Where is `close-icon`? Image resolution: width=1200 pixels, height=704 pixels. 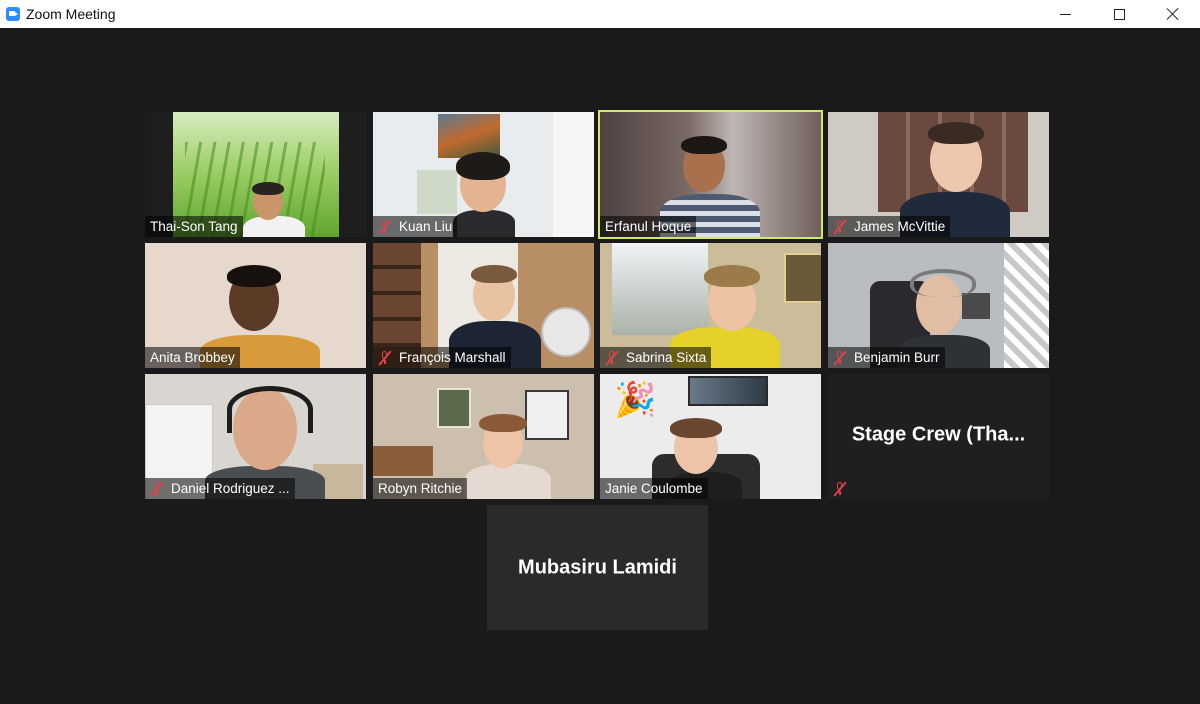 close-icon is located at coordinates (1173, 14).